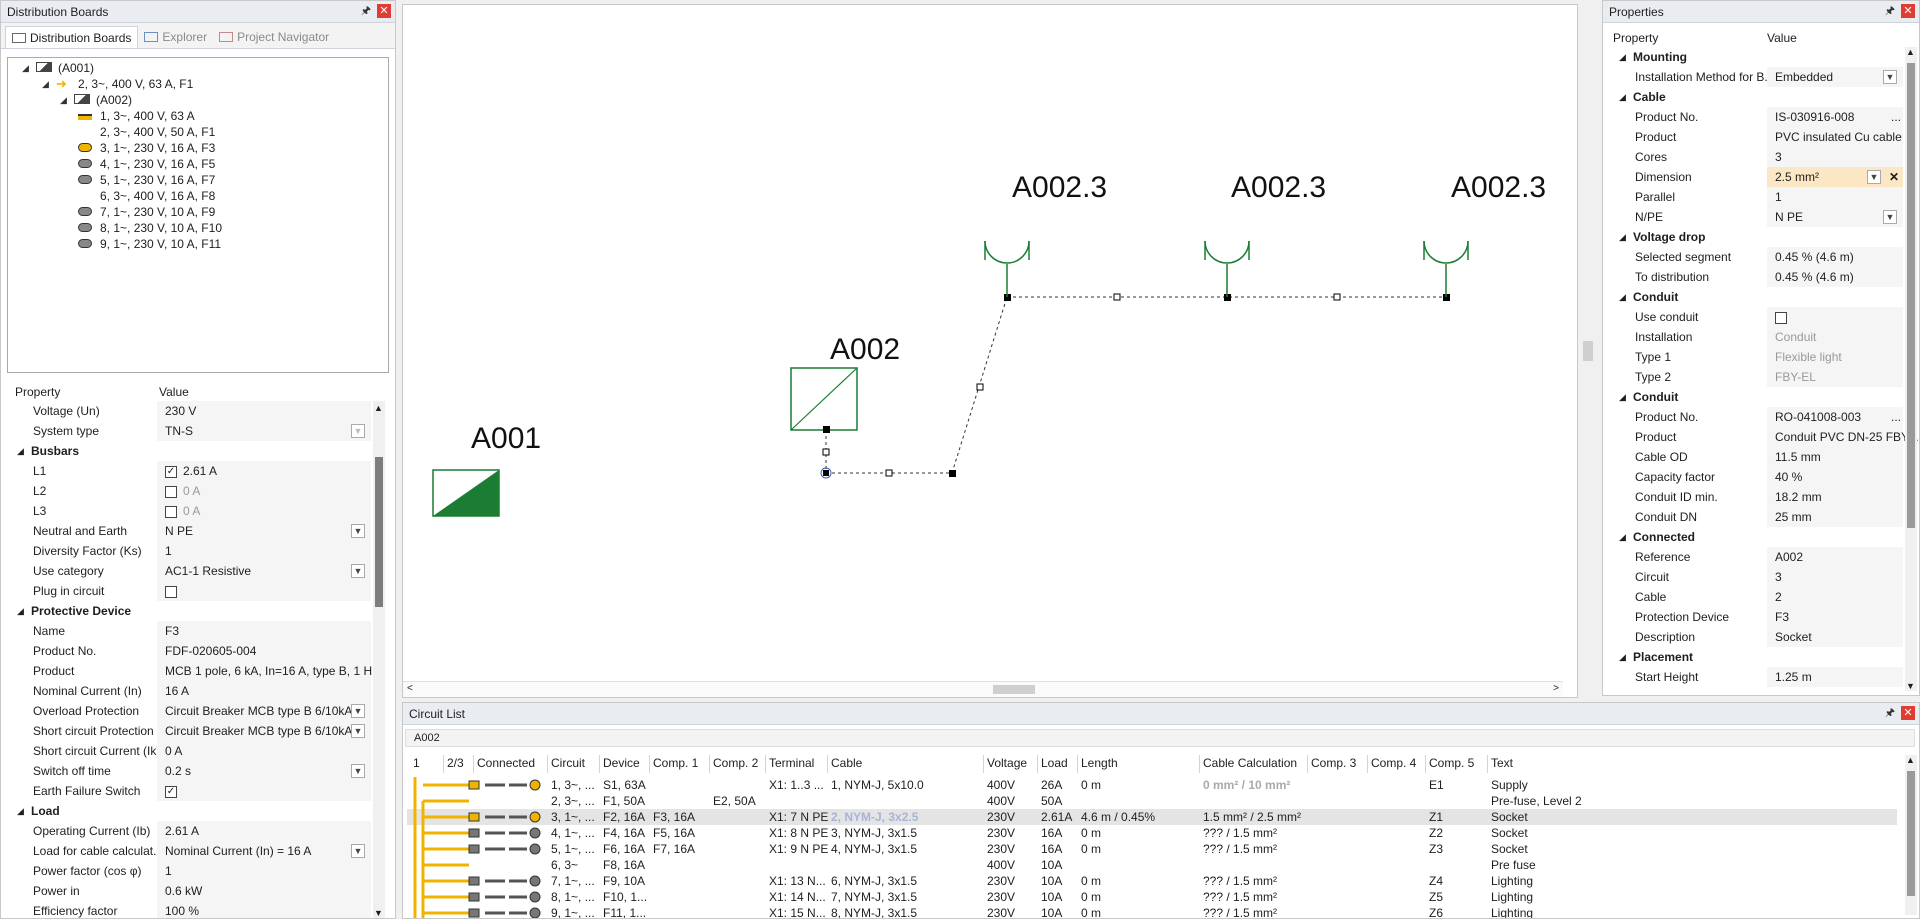 The width and height of the screenshot is (1920, 919). I want to click on property-row: Use conduit, so click(1756, 317).